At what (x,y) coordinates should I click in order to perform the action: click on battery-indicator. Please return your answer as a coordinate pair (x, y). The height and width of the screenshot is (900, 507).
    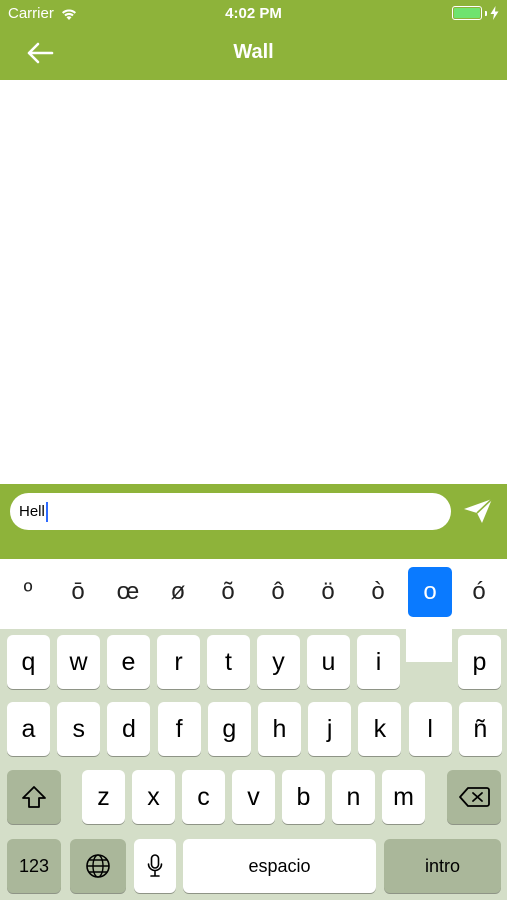
    Looking at the image, I should click on (475, 13).